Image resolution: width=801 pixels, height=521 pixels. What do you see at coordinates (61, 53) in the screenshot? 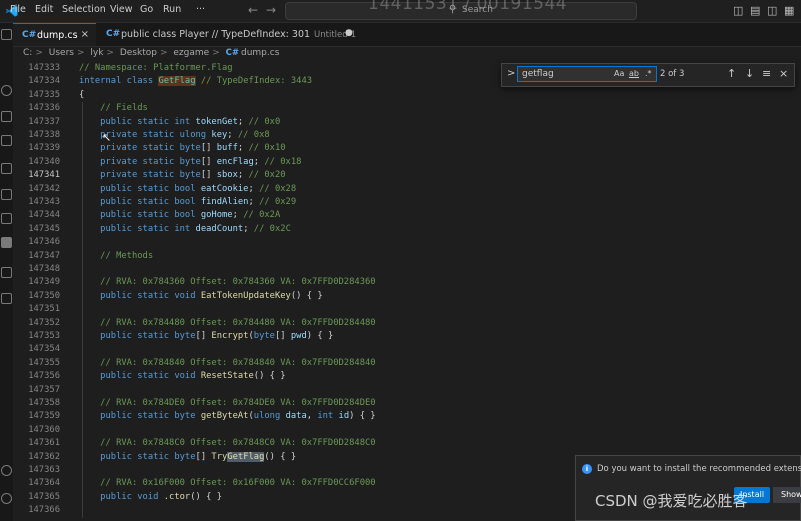
I see `breadcrumb-item: Users` at bounding box center [61, 53].